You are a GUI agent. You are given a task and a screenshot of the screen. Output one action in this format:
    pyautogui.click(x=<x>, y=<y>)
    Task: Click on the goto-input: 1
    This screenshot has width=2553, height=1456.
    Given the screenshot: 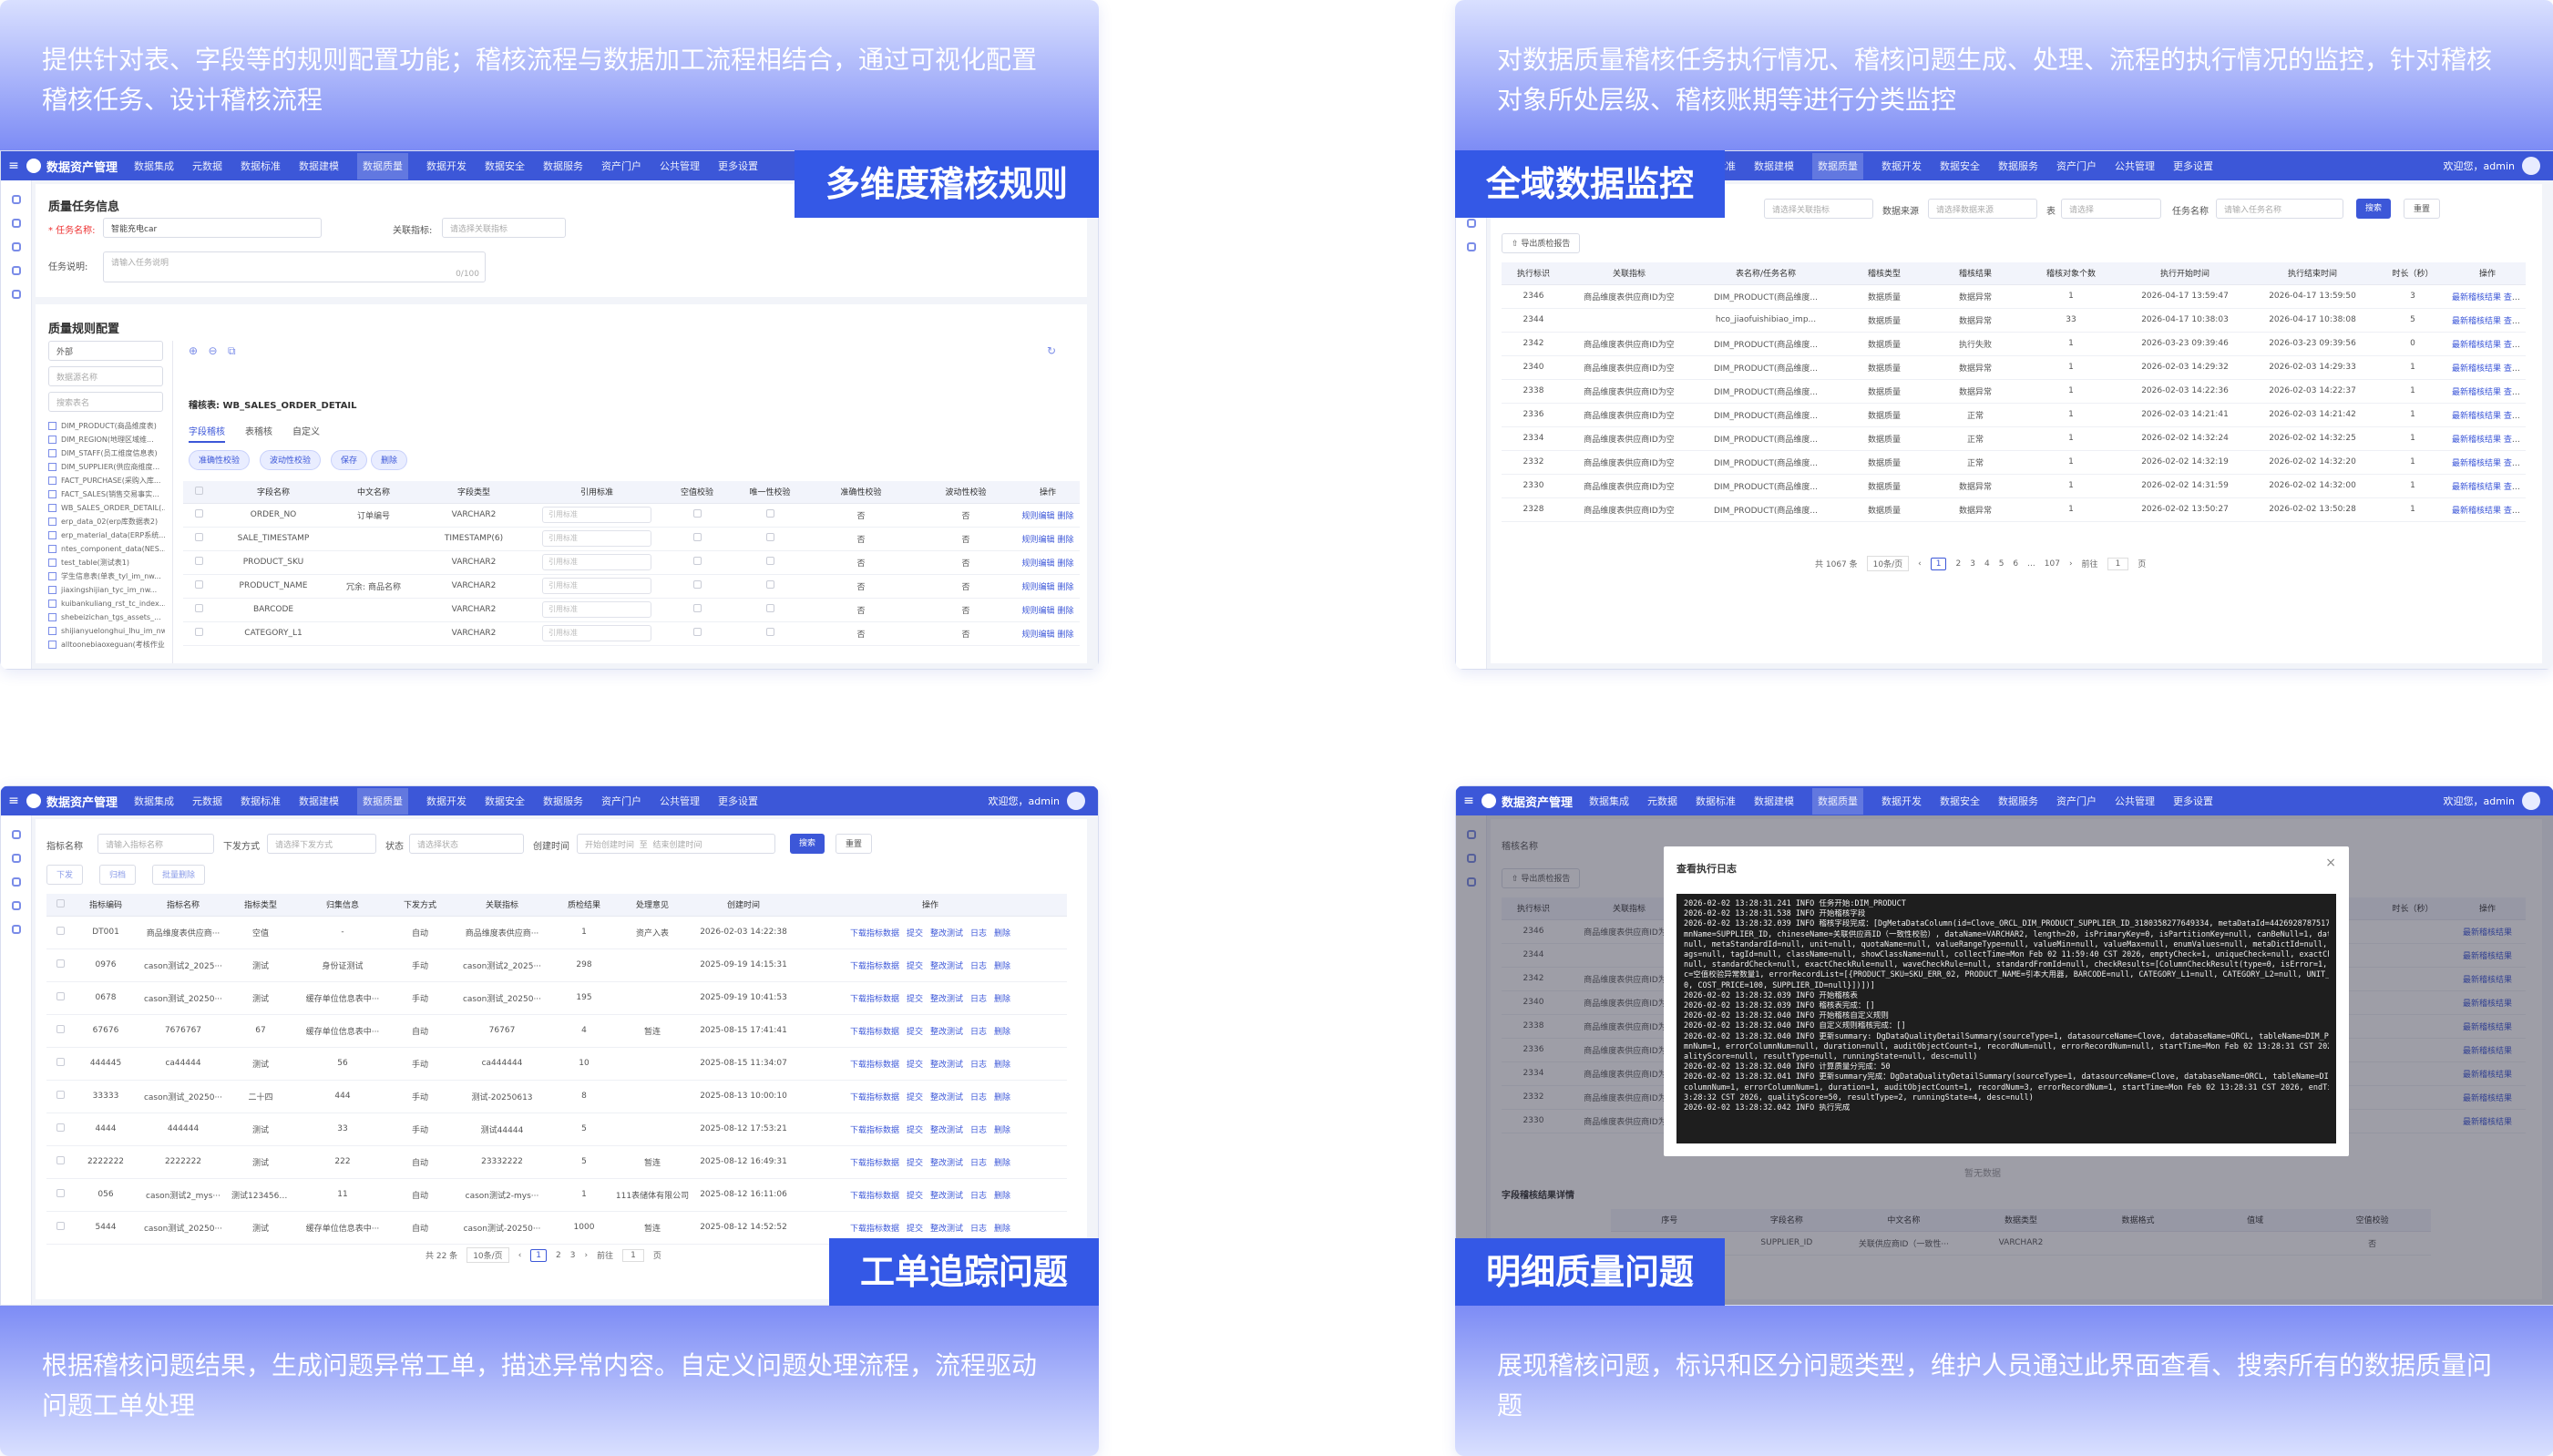 What is the action you would take?
    pyautogui.click(x=2118, y=563)
    